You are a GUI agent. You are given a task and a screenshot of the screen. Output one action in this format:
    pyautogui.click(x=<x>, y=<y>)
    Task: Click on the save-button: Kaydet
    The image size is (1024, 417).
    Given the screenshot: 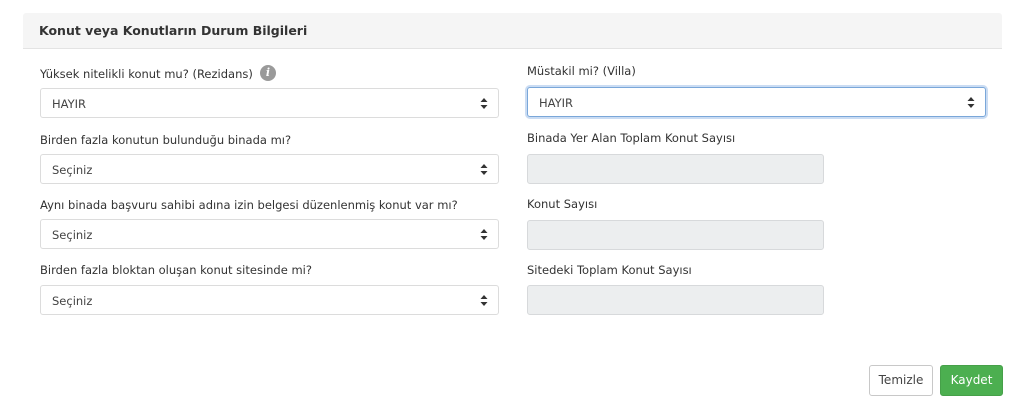 What is the action you would take?
    pyautogui.click(x=971, y=380)
    